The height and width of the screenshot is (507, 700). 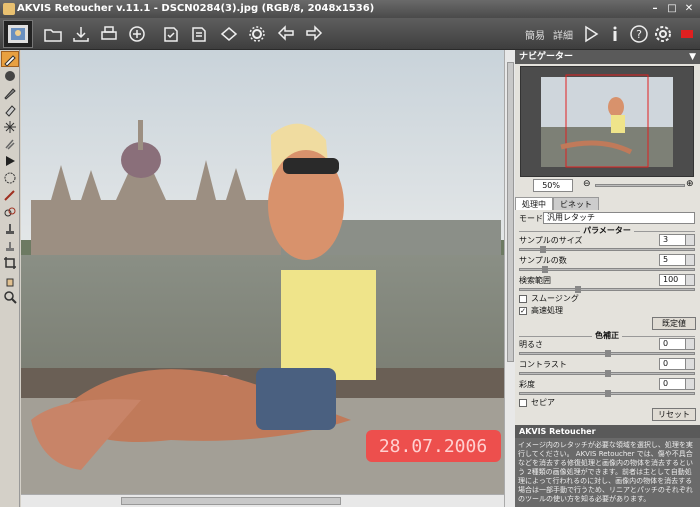 I want to click on default-button: 既定値, so click(x=674, y=323).